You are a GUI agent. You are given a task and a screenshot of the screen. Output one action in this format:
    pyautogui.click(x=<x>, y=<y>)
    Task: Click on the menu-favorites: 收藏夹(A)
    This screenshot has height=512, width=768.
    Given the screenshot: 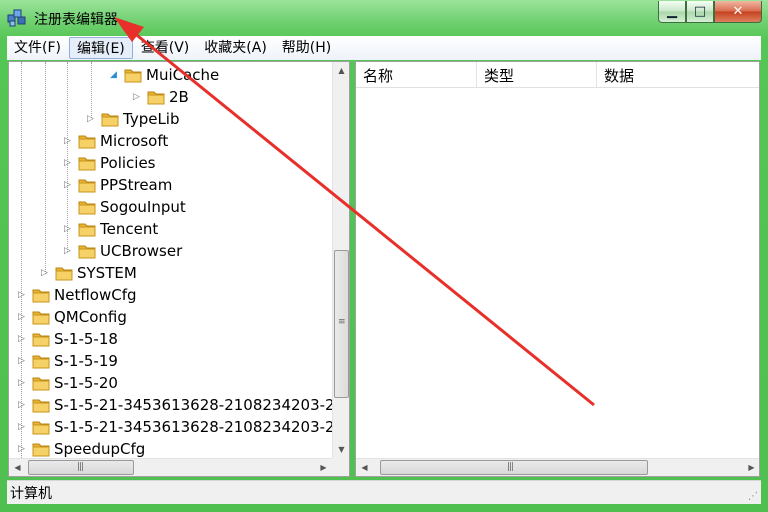 What is the action you would take?
    pyautogui.click(x=235, y=48)
    